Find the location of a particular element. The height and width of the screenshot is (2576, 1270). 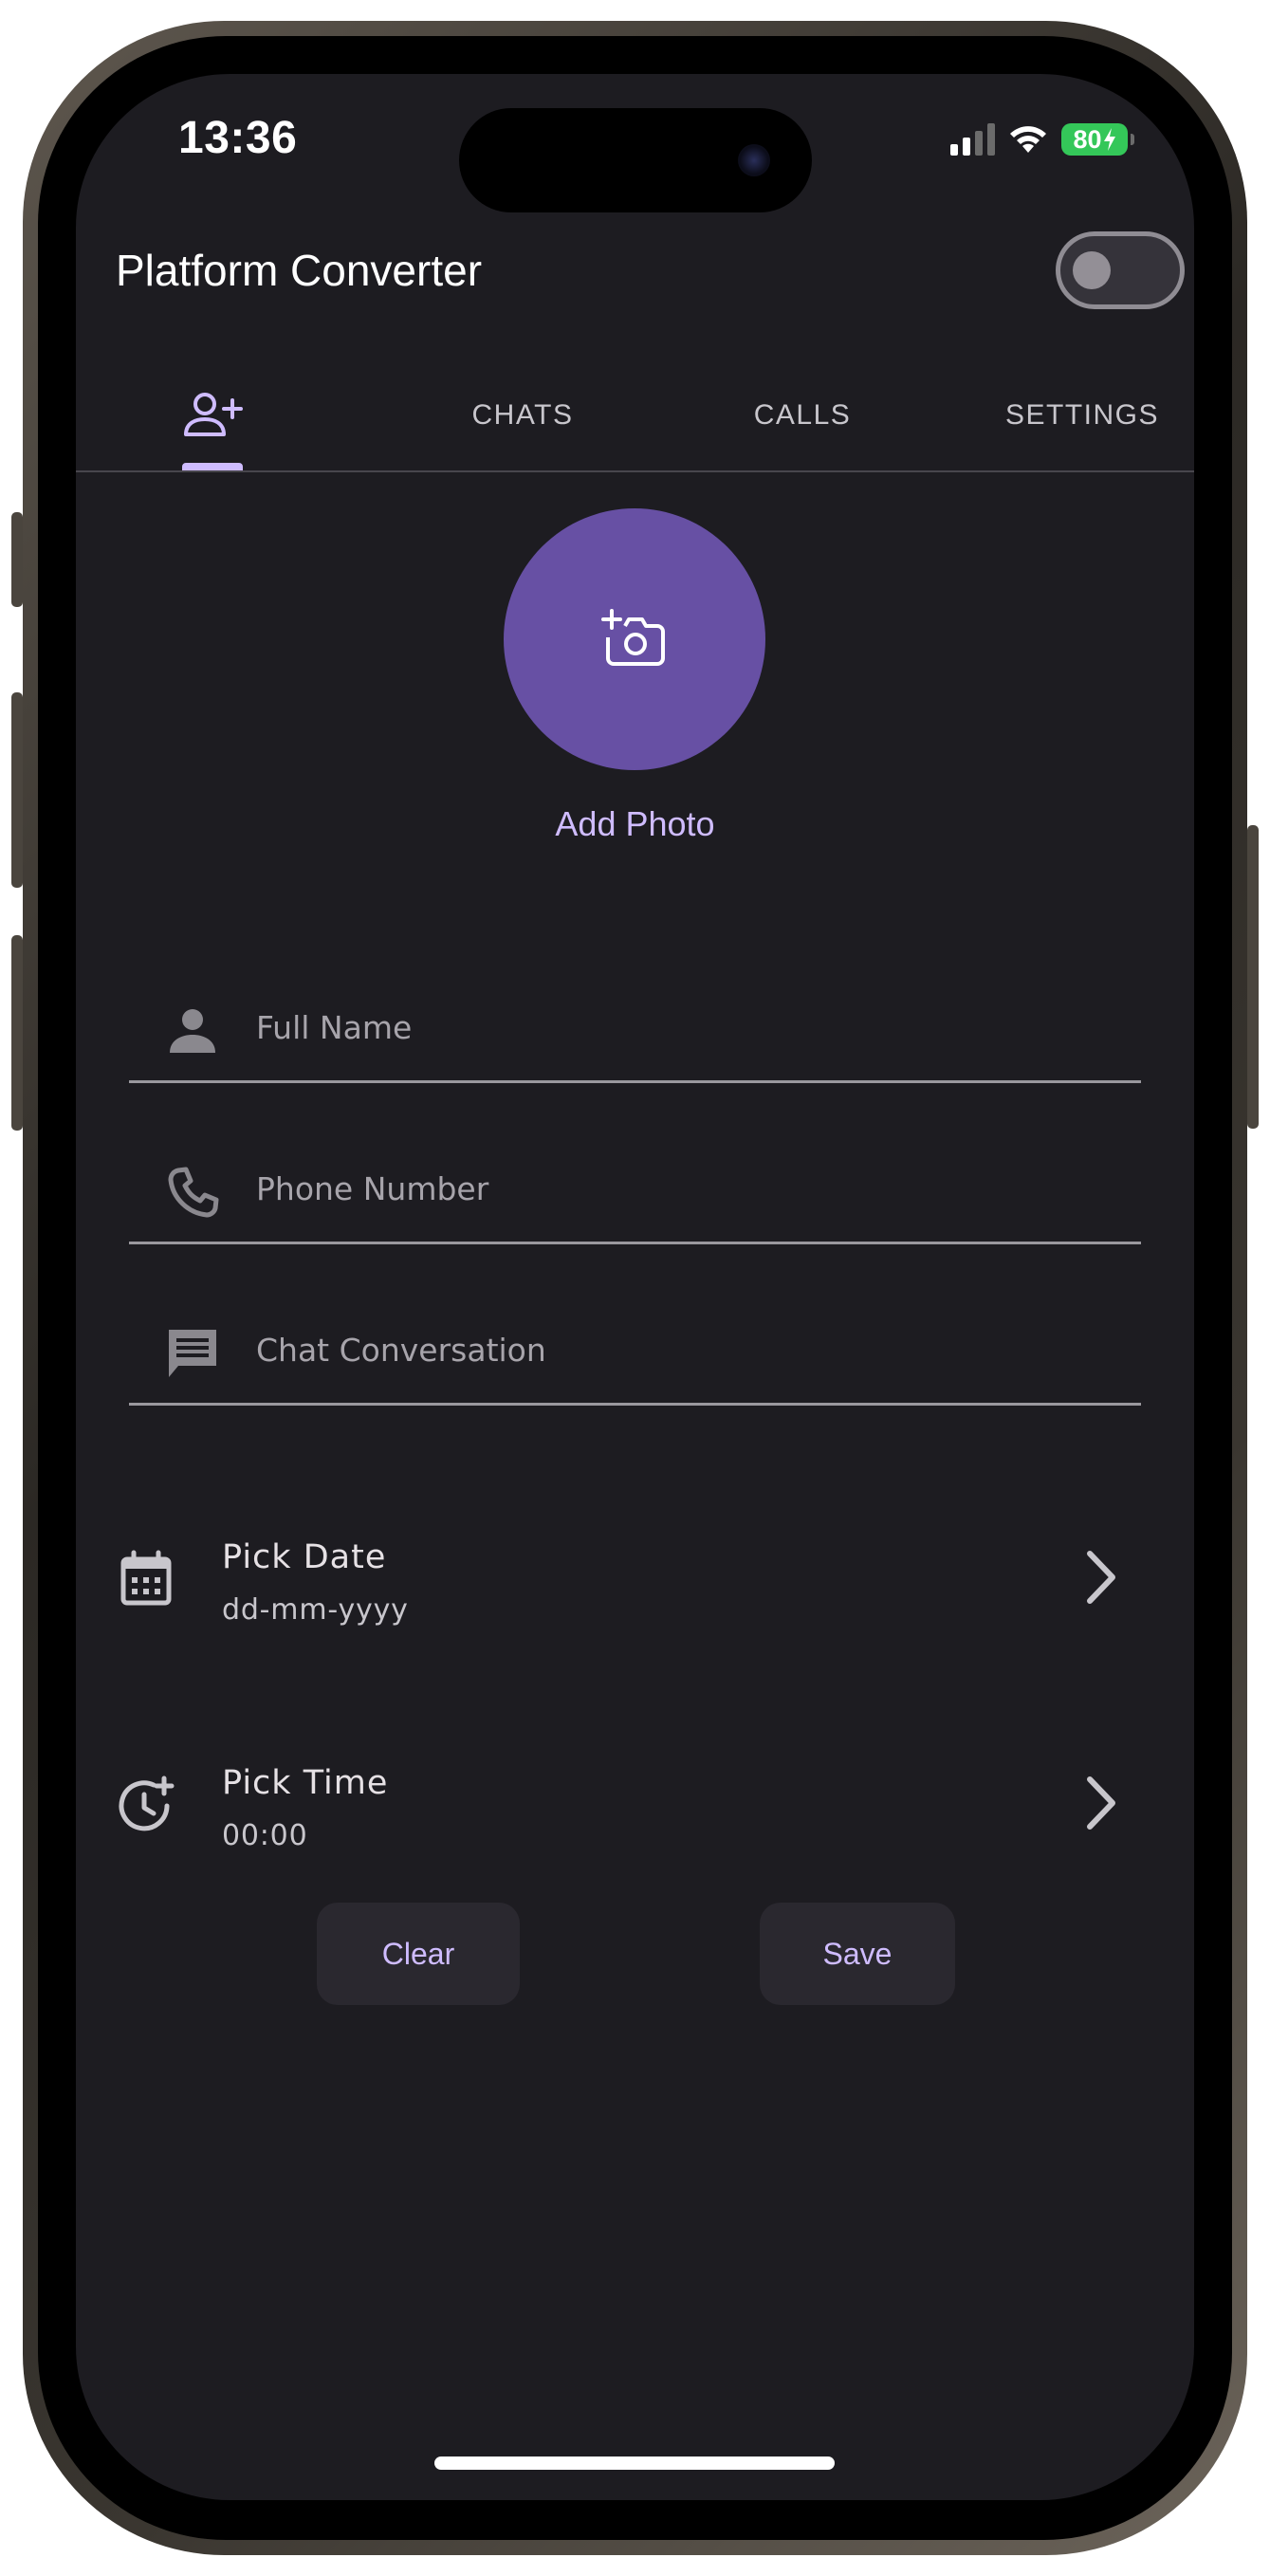

tab-add-contact is located at coordinates (212, 415).